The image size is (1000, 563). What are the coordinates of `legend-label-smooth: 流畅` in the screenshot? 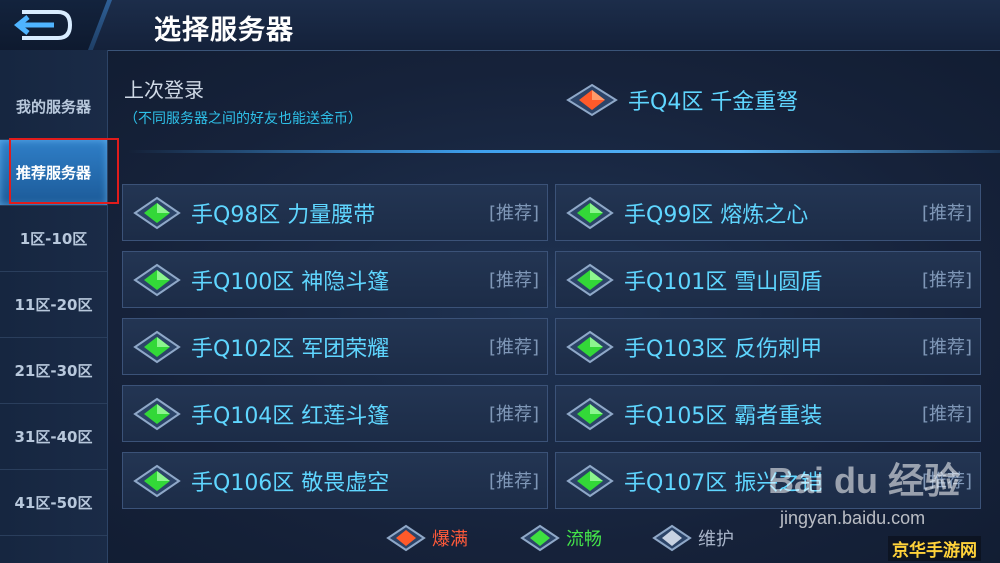 It's located at (584, 539).